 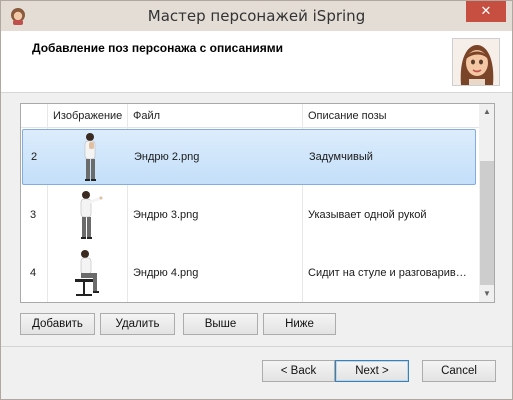 What do you see at coordinates (249, 157) in the screenshot?
I see `table-row: 2 Эндрю 2.png Задумчивый` at bounding box center [249, 157].